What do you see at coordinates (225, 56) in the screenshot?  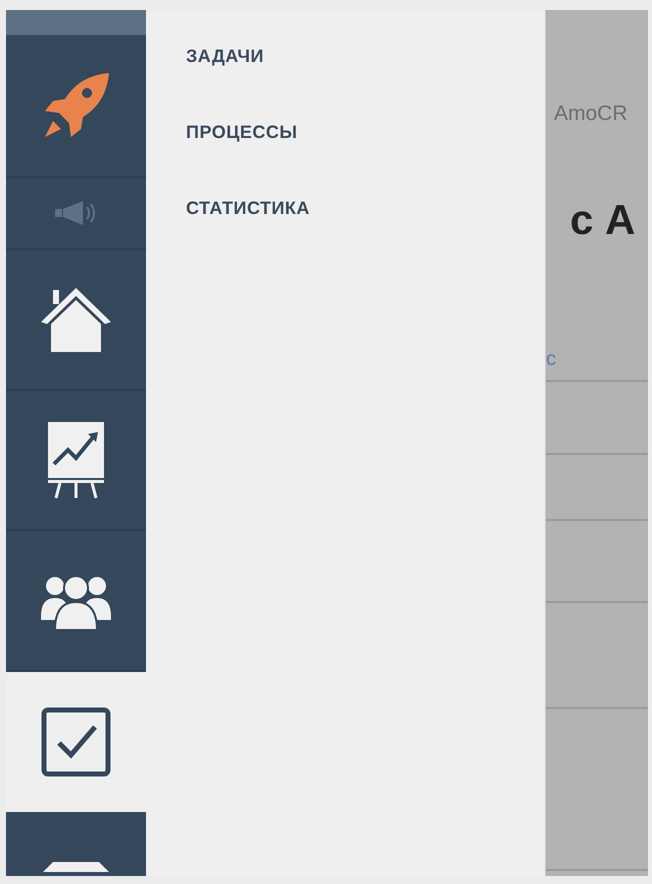 I see `menu-item: ЗАДАЧИ` at bounding box center [225, 56].